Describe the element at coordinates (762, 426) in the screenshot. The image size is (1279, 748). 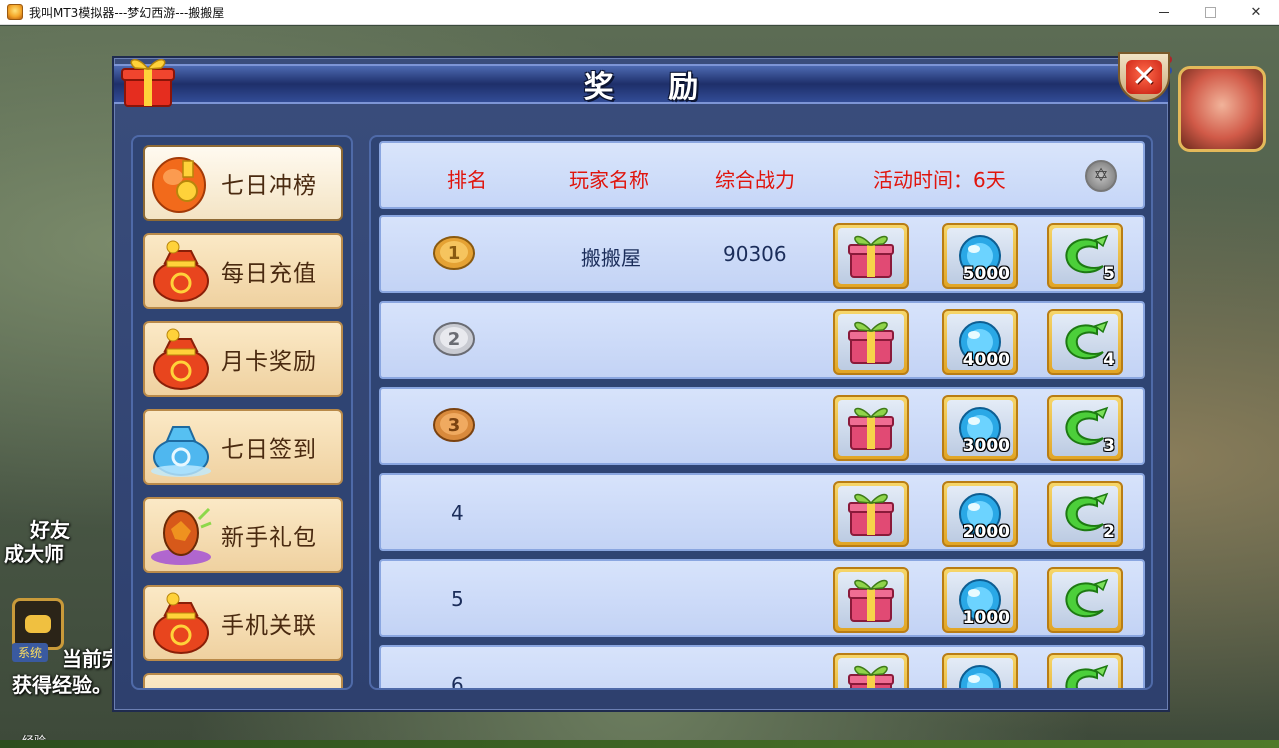
I see `table-row: 3 3000 3` at that location.